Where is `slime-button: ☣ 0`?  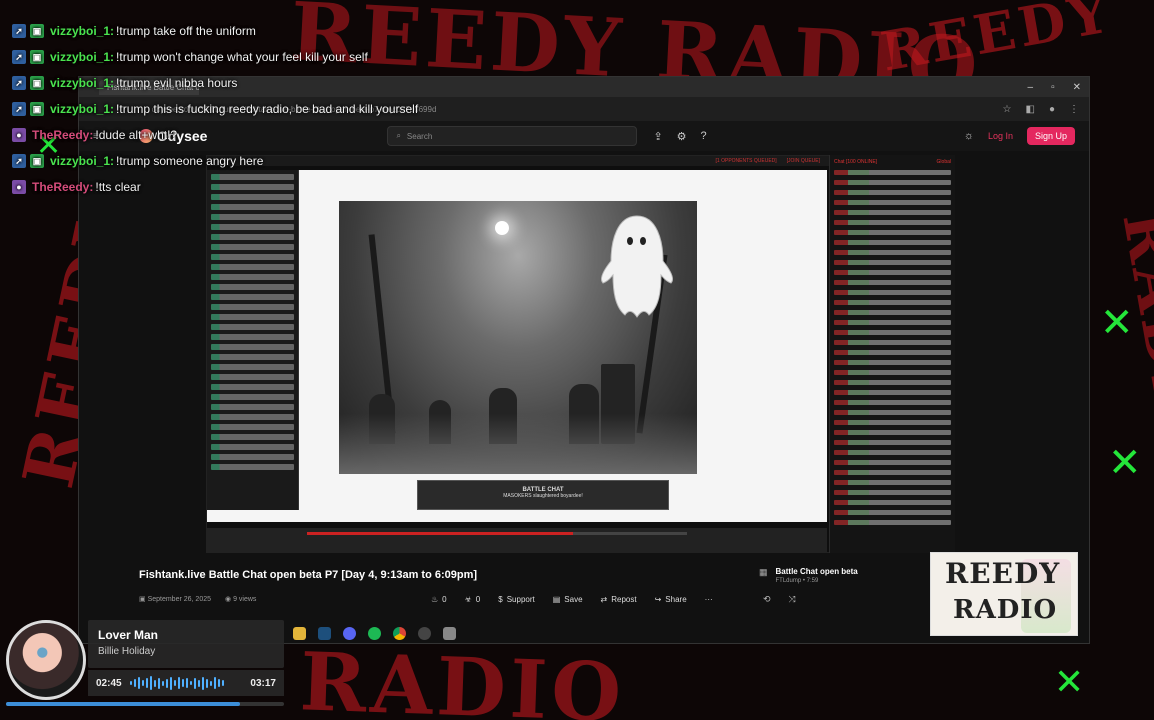 slime-button: ☣ 0 is located at coordinates (473, 599).